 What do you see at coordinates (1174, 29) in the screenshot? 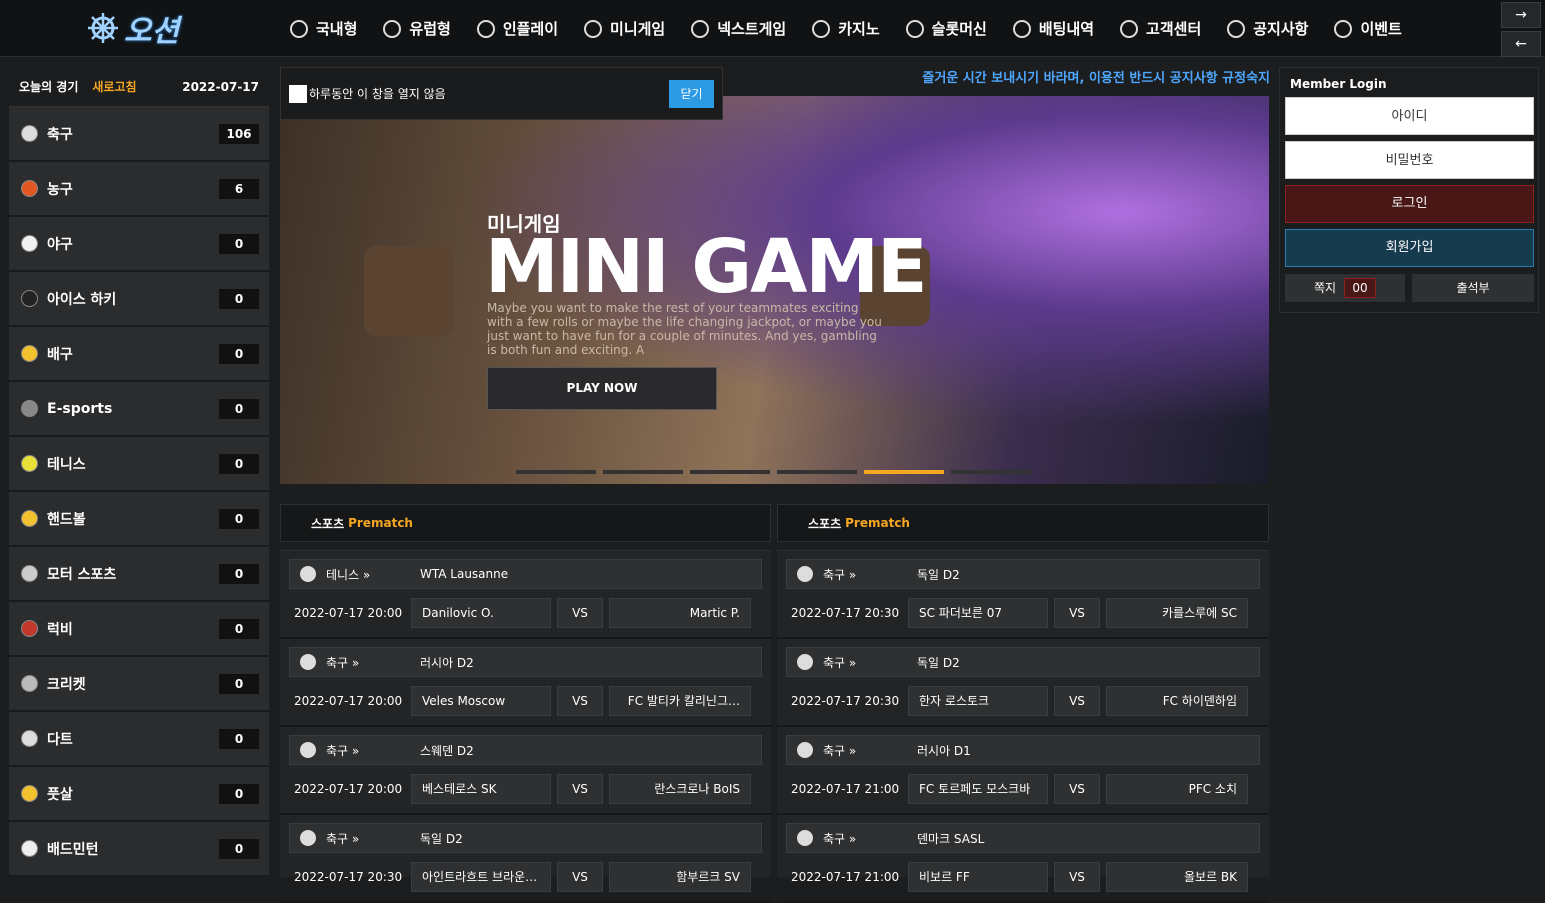
I see `nav-item-label: 고객센터` at bounding box center [1174, 29].